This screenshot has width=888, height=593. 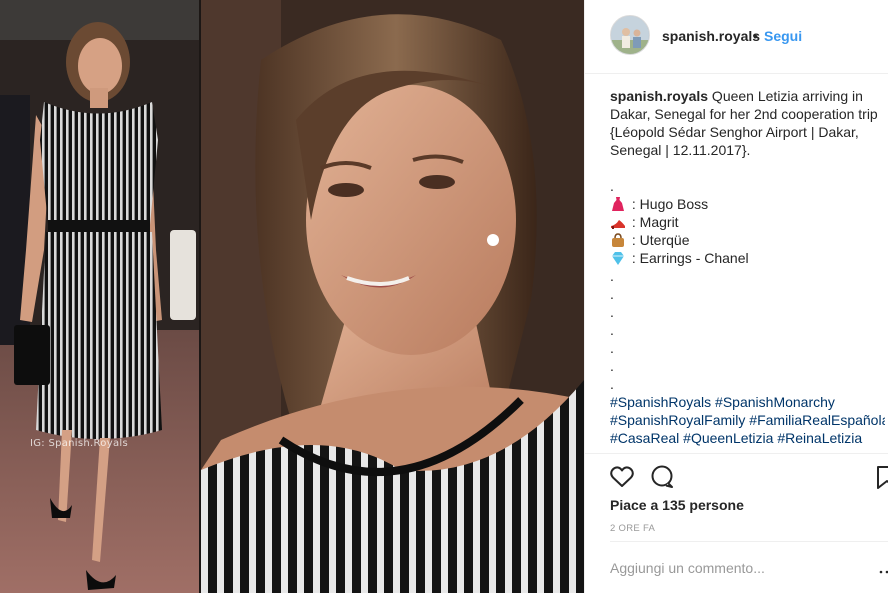 I want to click on comment-input, so click(x=735, y=568).